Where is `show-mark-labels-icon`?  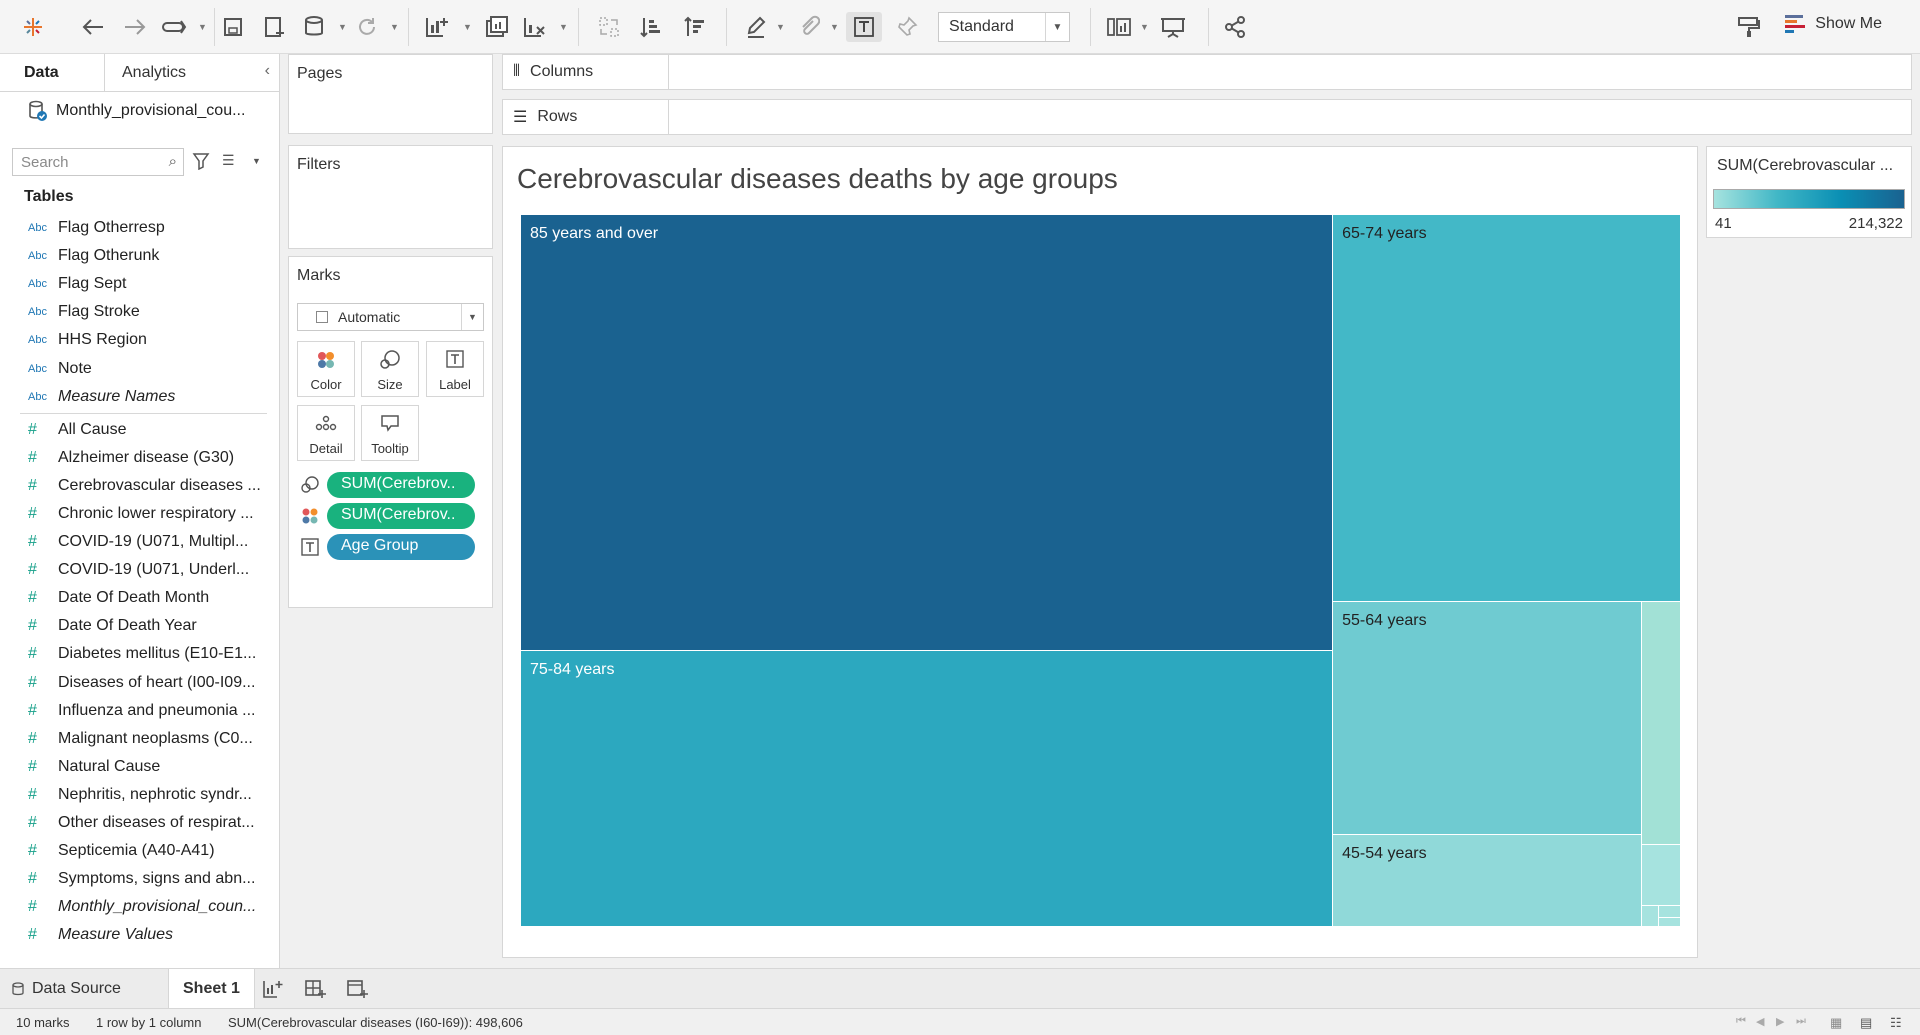 show-mark-labels-icon is located at coordinates (864, 27).